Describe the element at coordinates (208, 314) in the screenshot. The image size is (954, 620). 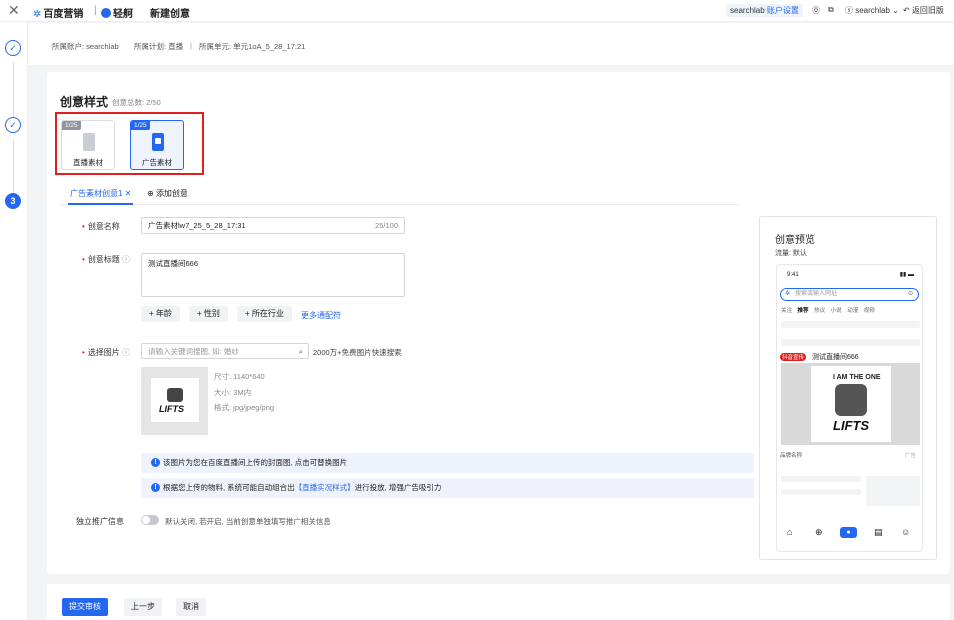
I see `wildcard-gender-button: + 性别` at that location.